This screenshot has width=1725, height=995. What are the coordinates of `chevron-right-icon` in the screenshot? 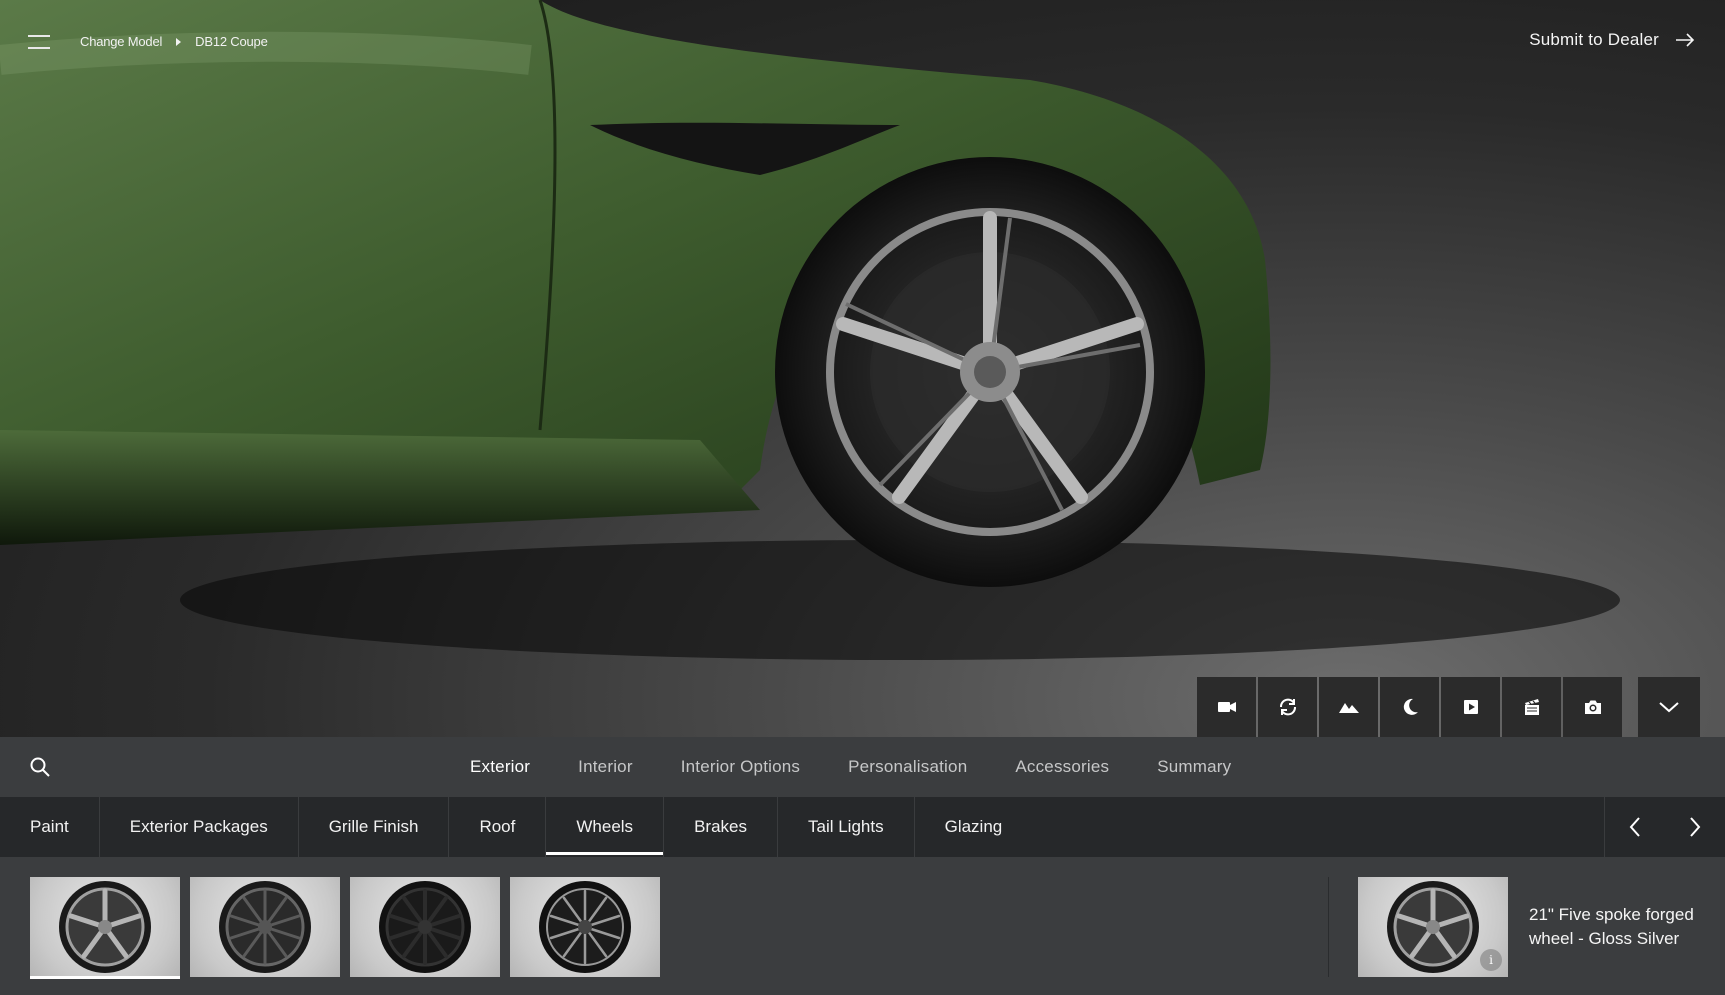 It's located at (1695, 827).